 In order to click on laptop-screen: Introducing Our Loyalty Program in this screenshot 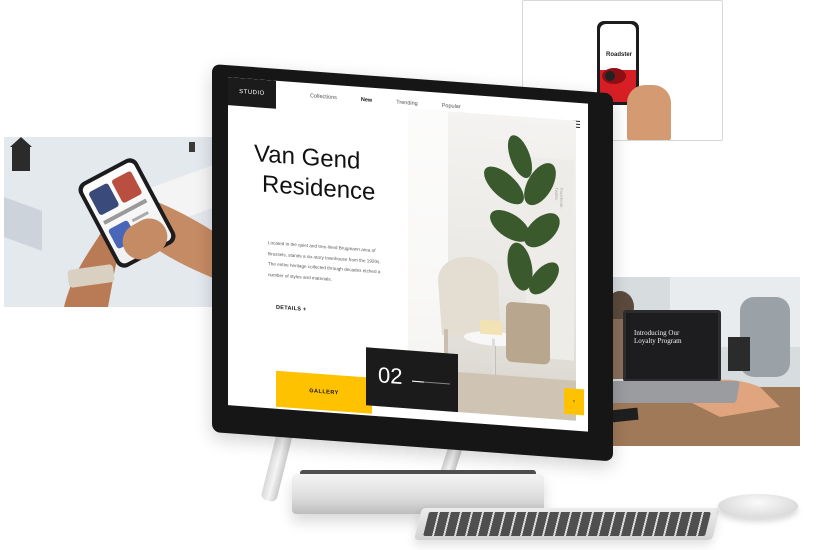, I will do `click(672, 346)`.